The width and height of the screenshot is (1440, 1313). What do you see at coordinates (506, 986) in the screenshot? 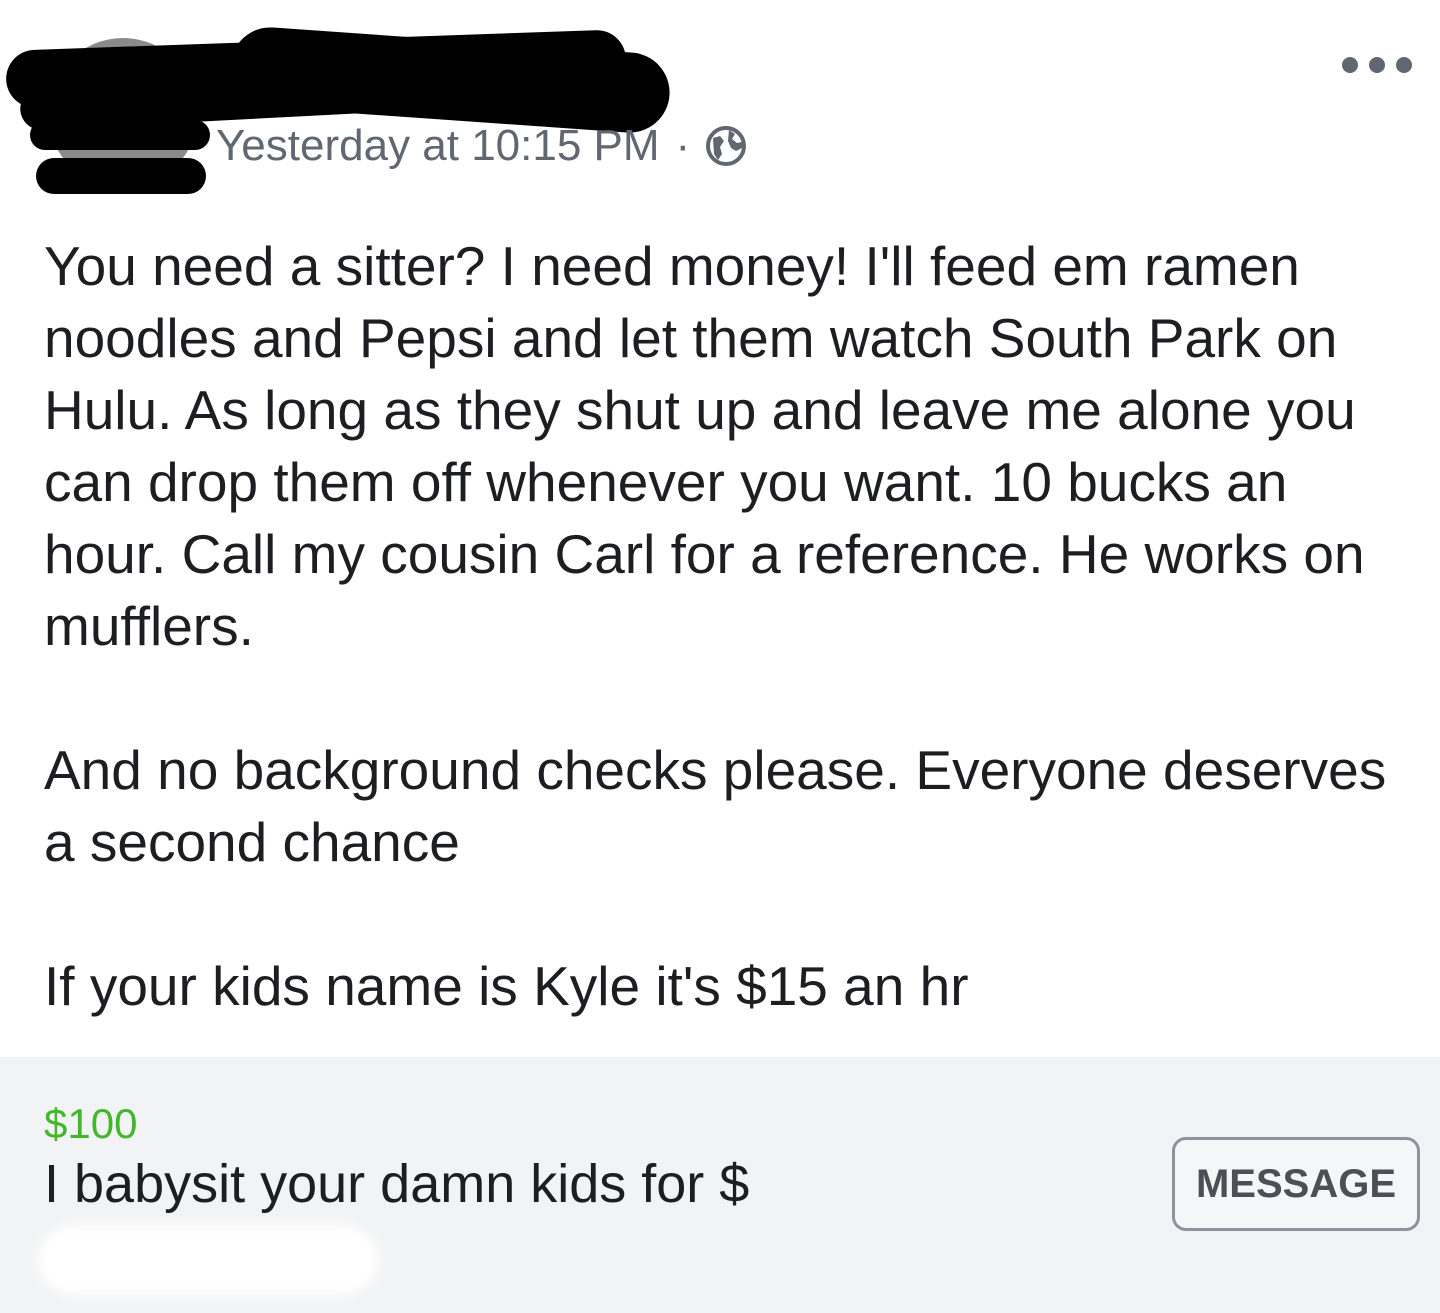
I see `post-paragraph: If your kids name is Kyle it's $15 an hr` at bounding box center [506, 986].